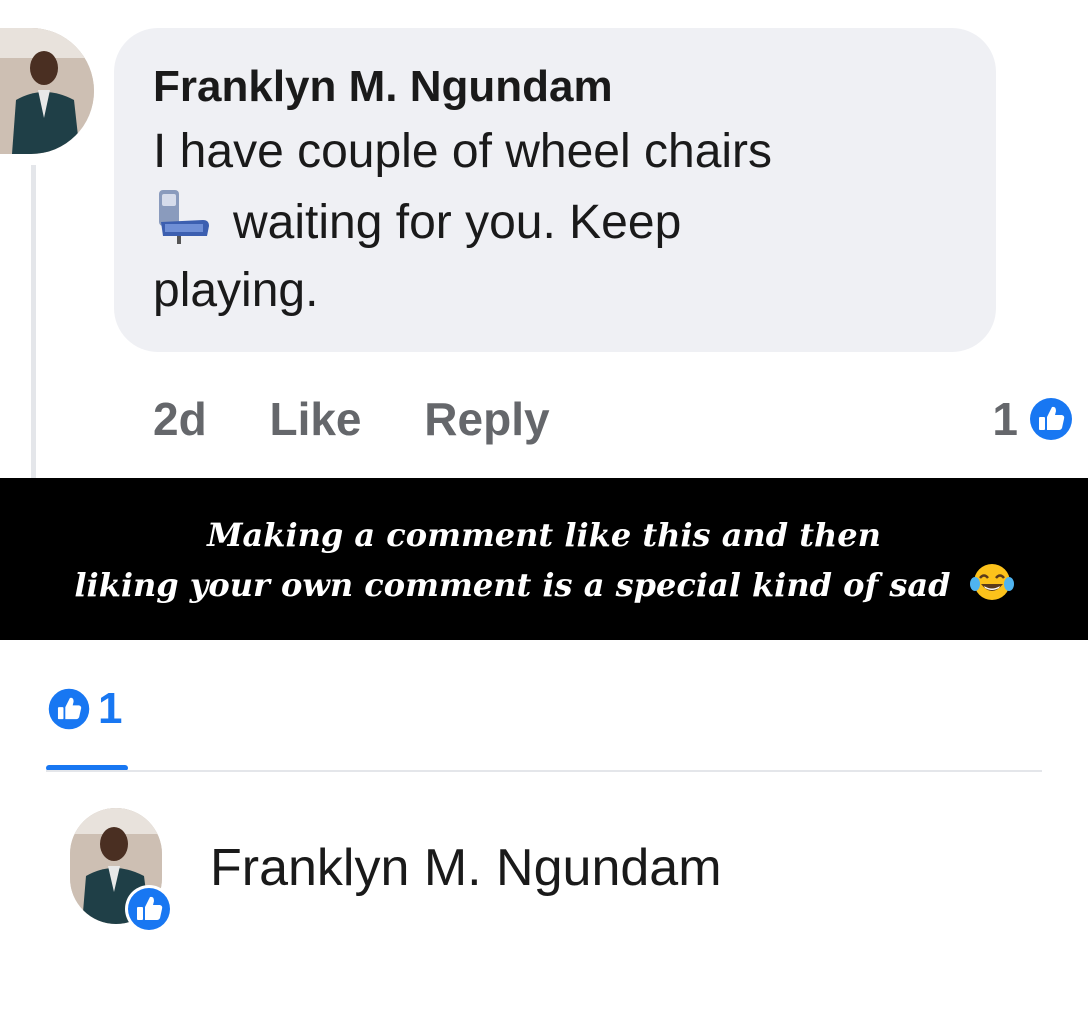  Describe the element at coordinates (466, 868) in the screenshot. I see `reactor-name: Franklyn M. Ngundam` at that location.